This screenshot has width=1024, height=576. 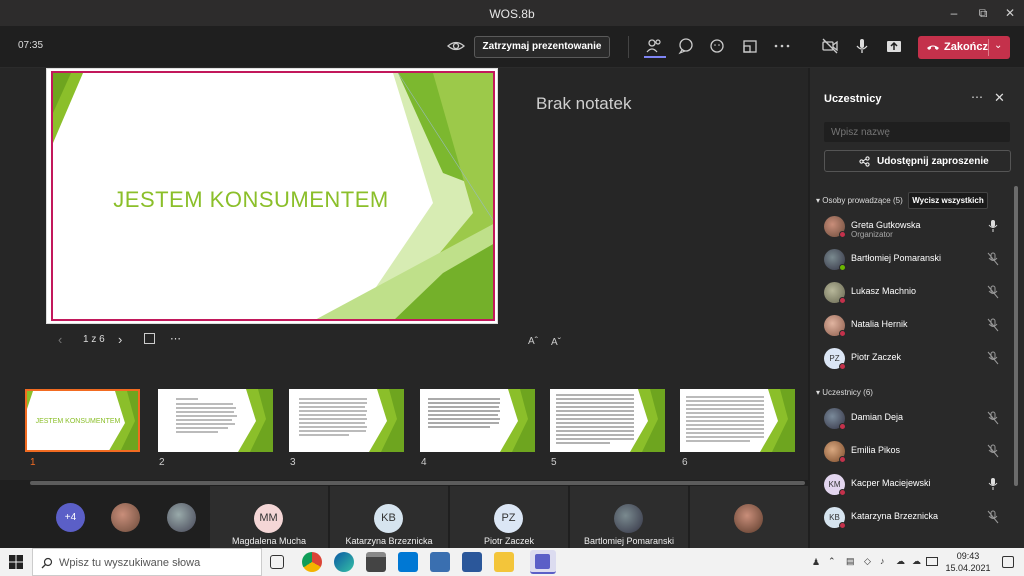 I want to click on chrome-icon, so click(x=312, y=562).